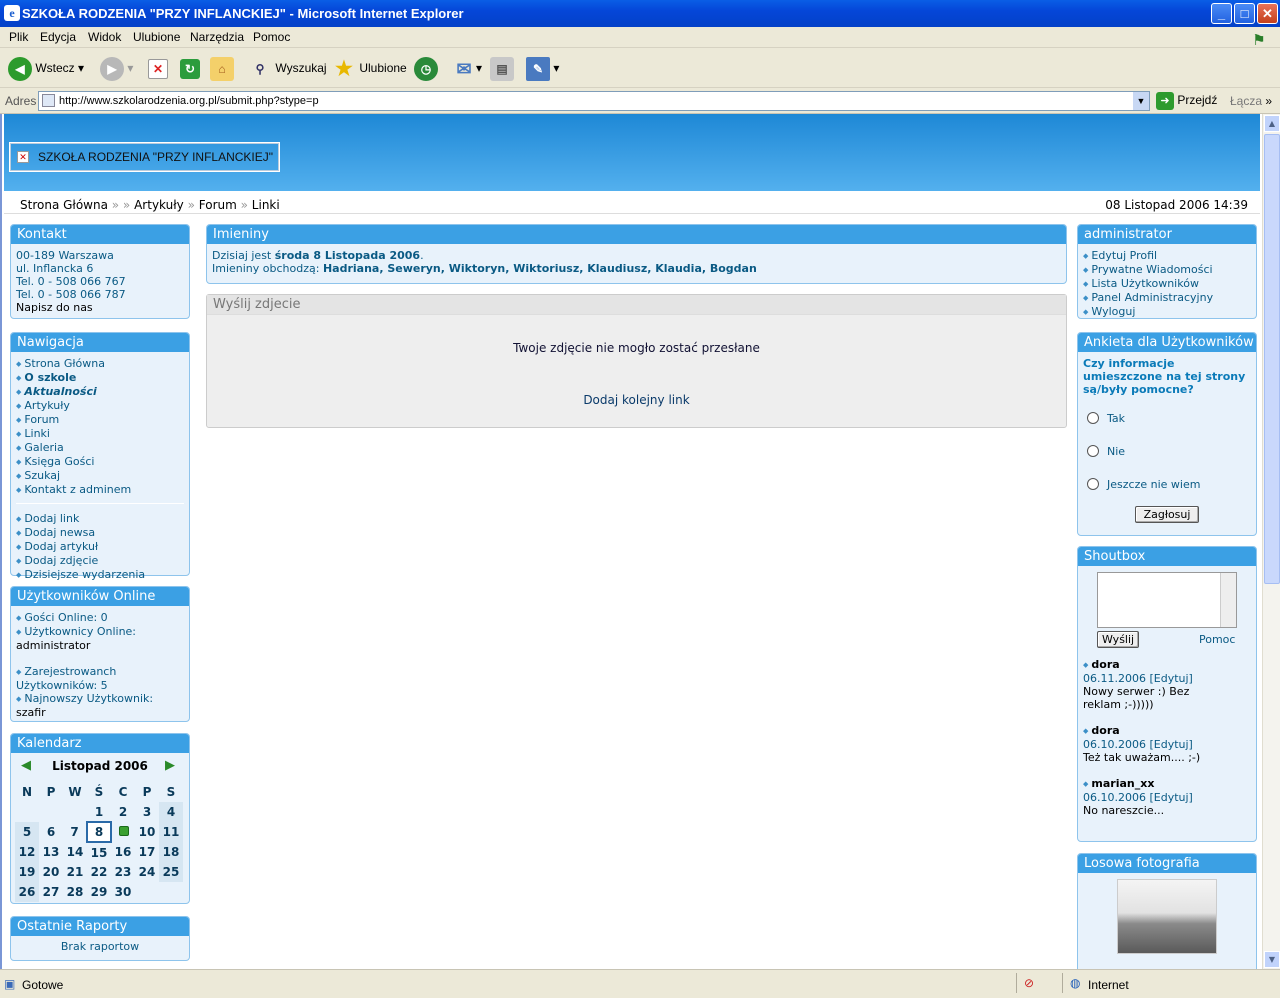 The width and height of the screenshot is (1280, 998). Describe the element at coordinates (1167, 418) in the screenshot. I see `poll-option: Tak` at that location.